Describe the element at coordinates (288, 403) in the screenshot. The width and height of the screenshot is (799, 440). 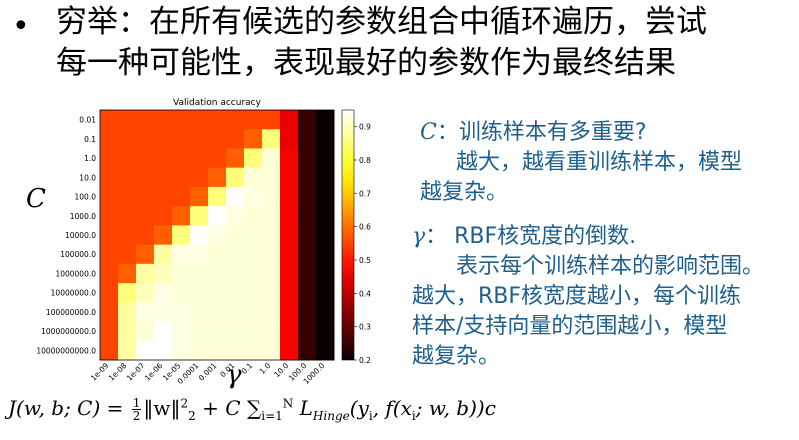
I see `sum-sup: N` at that location.